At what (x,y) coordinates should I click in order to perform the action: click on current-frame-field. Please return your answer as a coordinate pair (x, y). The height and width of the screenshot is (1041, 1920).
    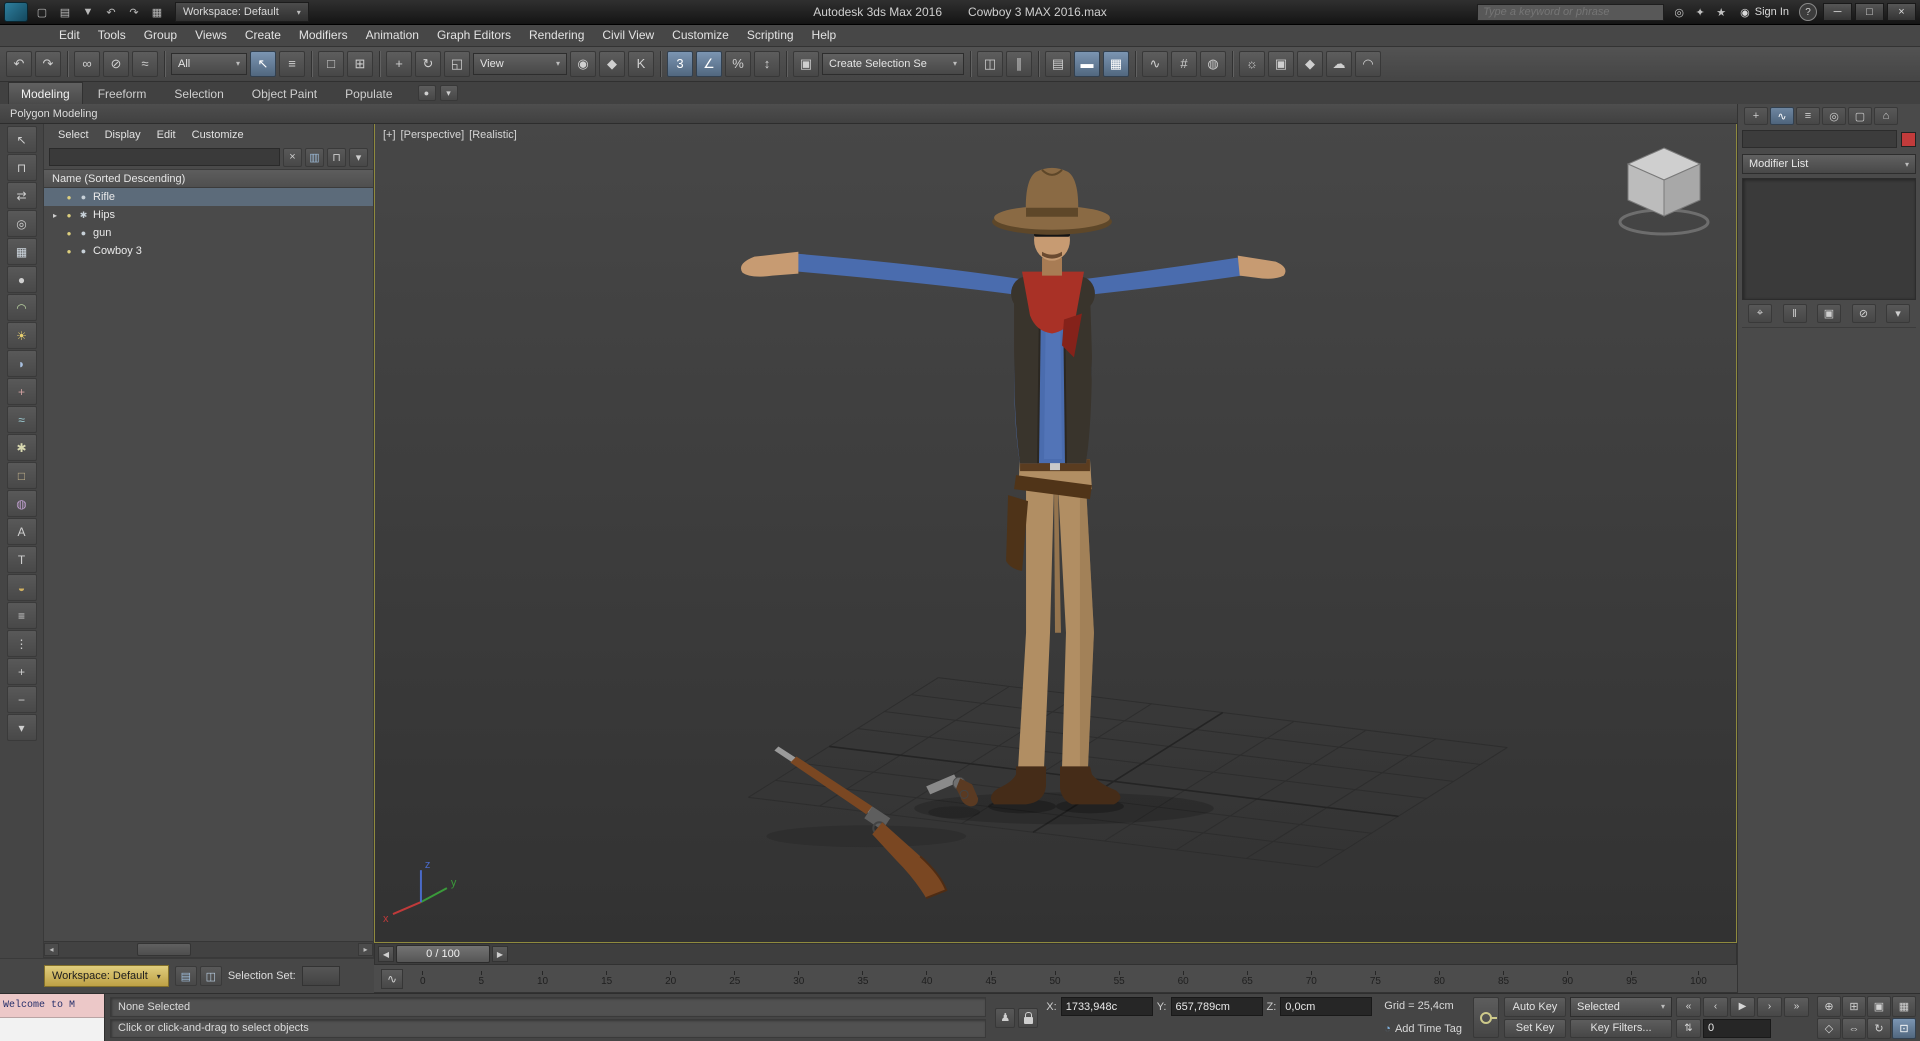
    Looking at the image, I should click on (1737, 1028).